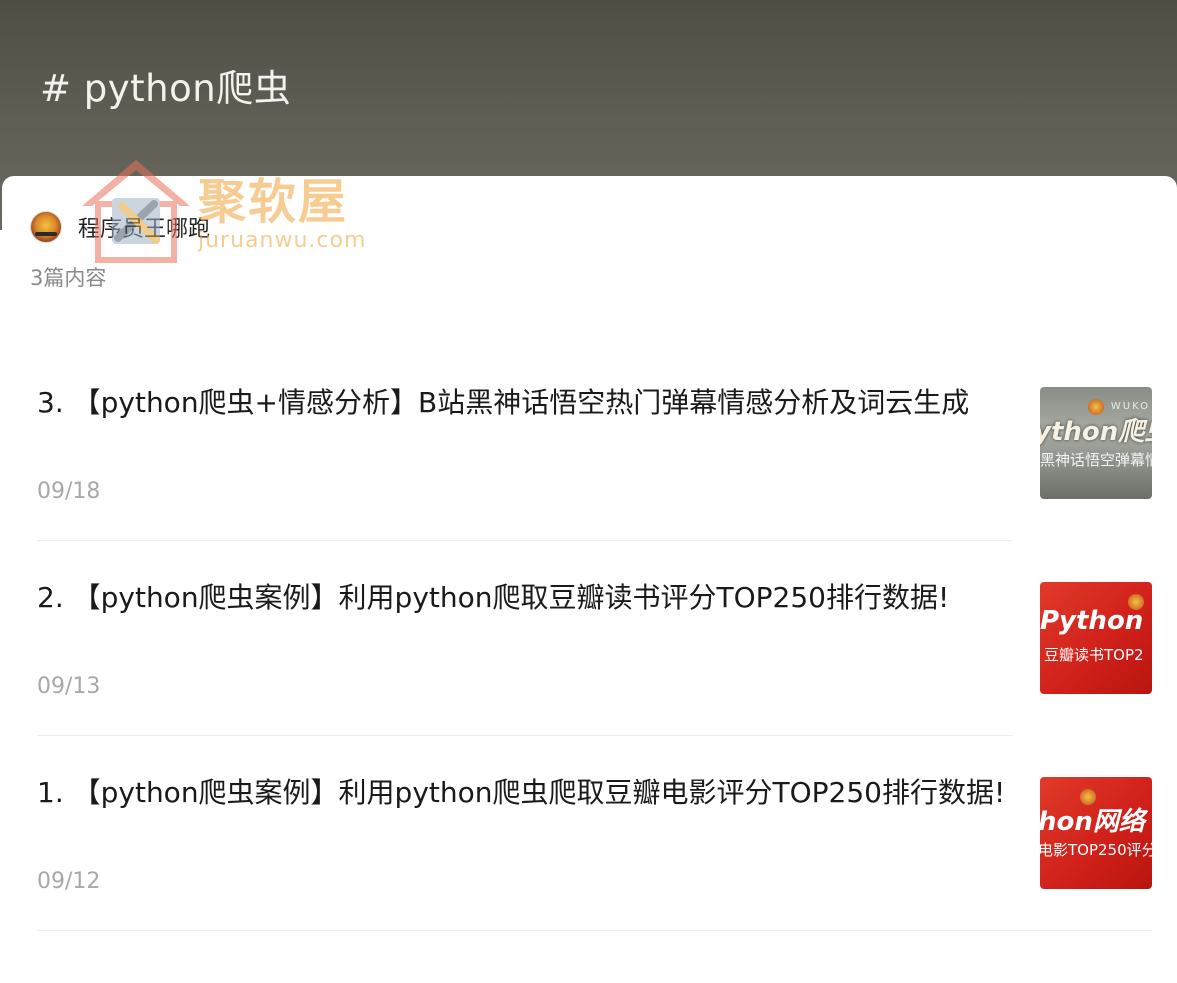  I want to click on content-count: 3篇内容, so click(68, 278).